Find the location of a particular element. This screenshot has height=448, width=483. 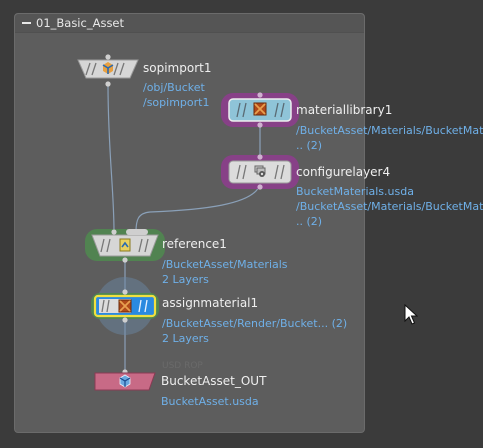

node-configurelayer is located at coordinates (260, 174).